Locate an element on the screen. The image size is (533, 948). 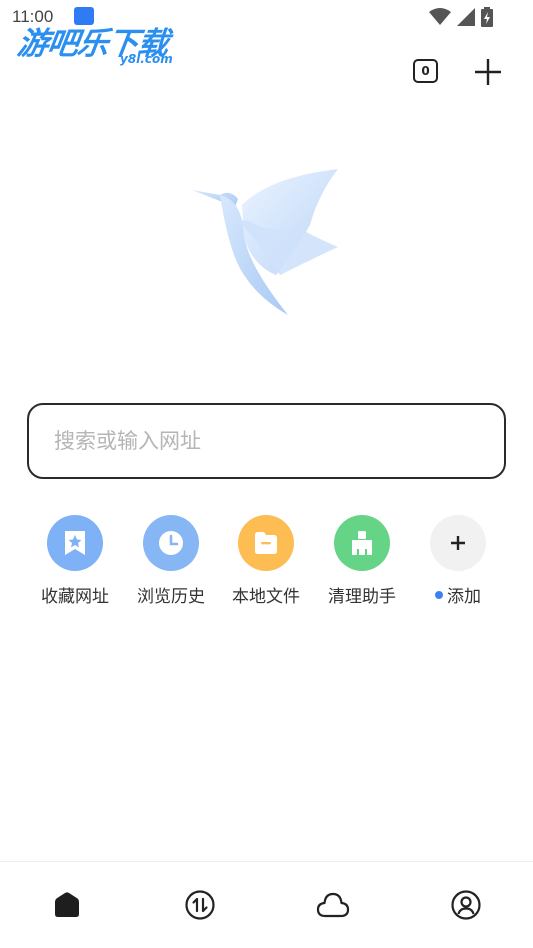
nav-cloud is located at coordinates (333, 905).